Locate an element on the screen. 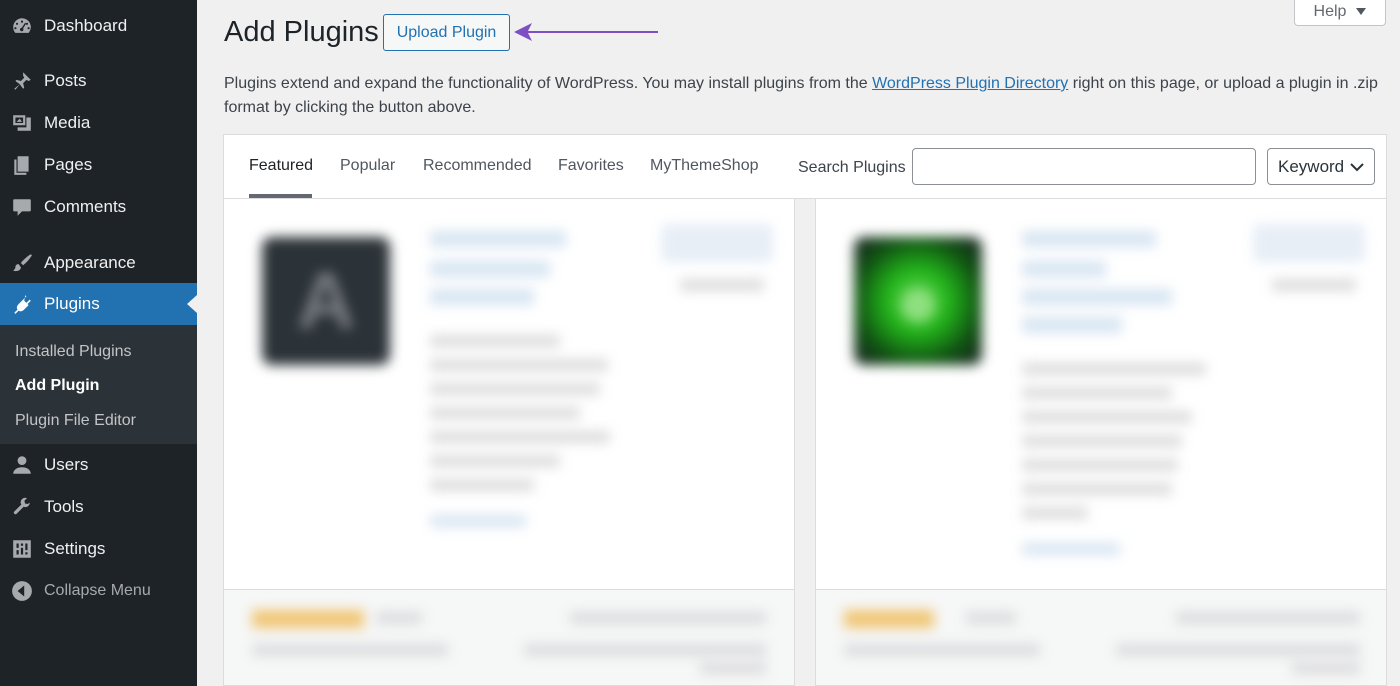  tab-featured: Featured is located at coordinates (281, 166).